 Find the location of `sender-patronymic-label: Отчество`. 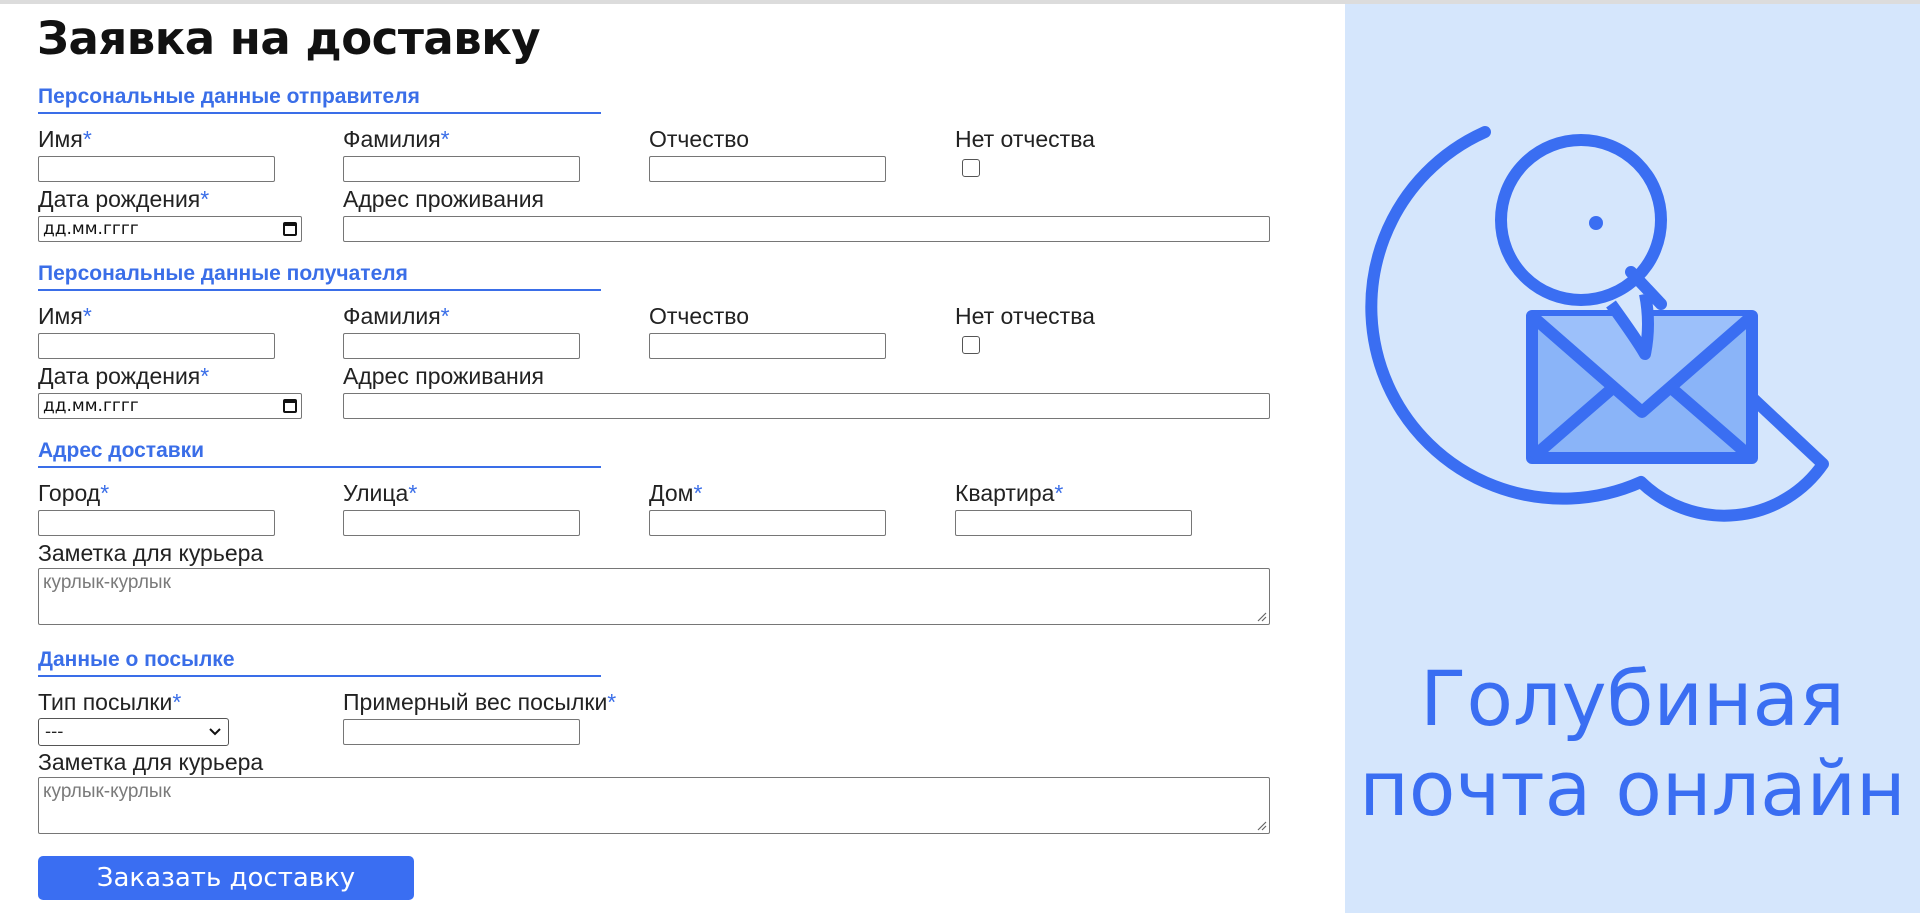

sender-patronymic-label: Отчество is located at coordinates (699, 139).